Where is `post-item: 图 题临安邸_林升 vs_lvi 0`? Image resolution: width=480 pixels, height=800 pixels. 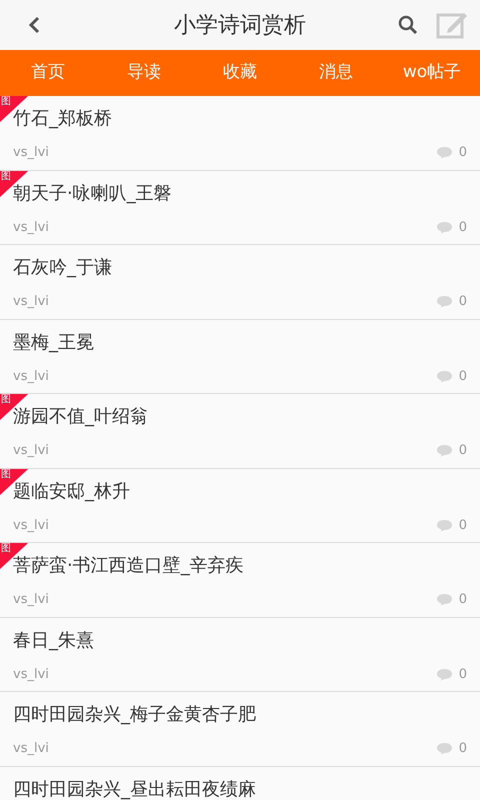 post-item: 图 题临安邸_林升 vs_lvi 0 is located at coordinates (240, 505).